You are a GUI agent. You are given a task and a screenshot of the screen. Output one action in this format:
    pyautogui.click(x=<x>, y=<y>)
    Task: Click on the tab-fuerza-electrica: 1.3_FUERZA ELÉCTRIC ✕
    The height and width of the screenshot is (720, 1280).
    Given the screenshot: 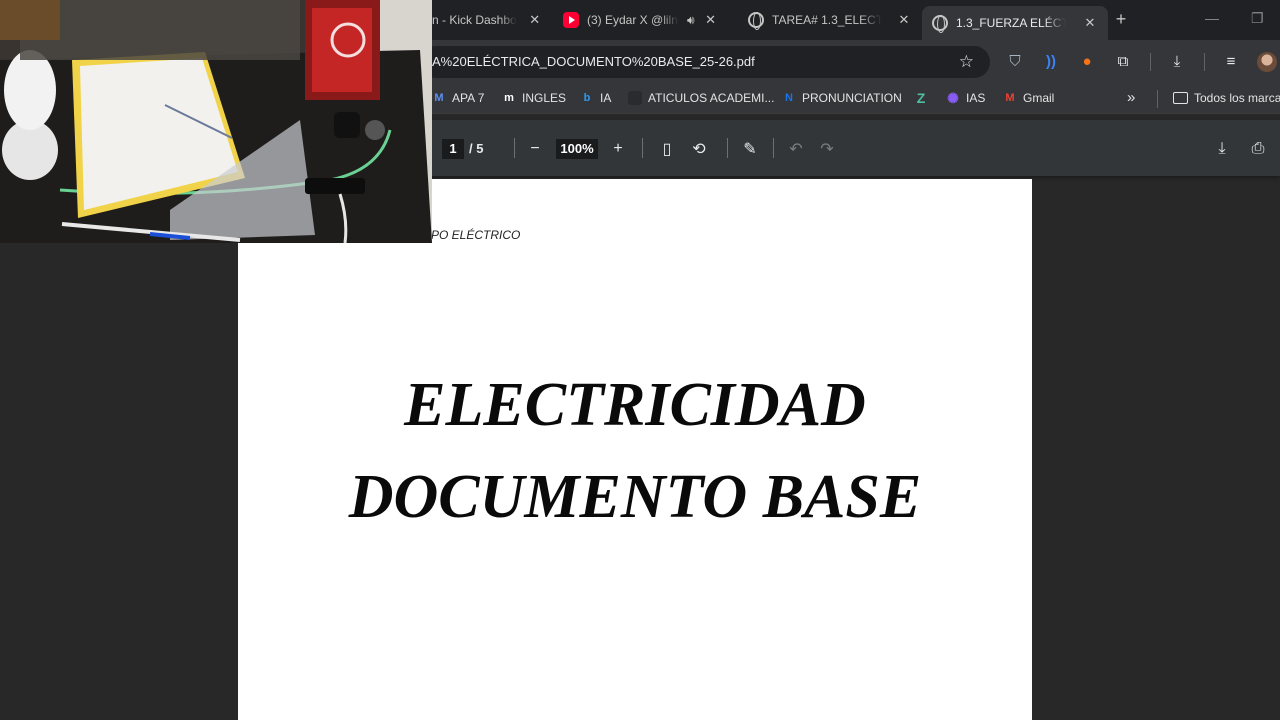 What is the action you would take?
    pyautogui.click(x=1015, y=23)
    